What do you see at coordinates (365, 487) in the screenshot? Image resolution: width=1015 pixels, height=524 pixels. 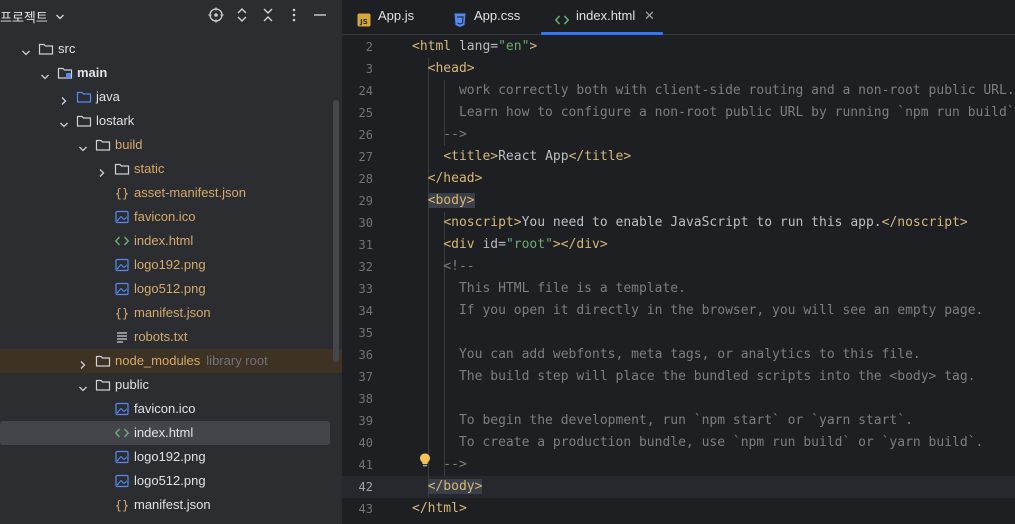 I see `line-number: 42` at bounding box center [365, 487].